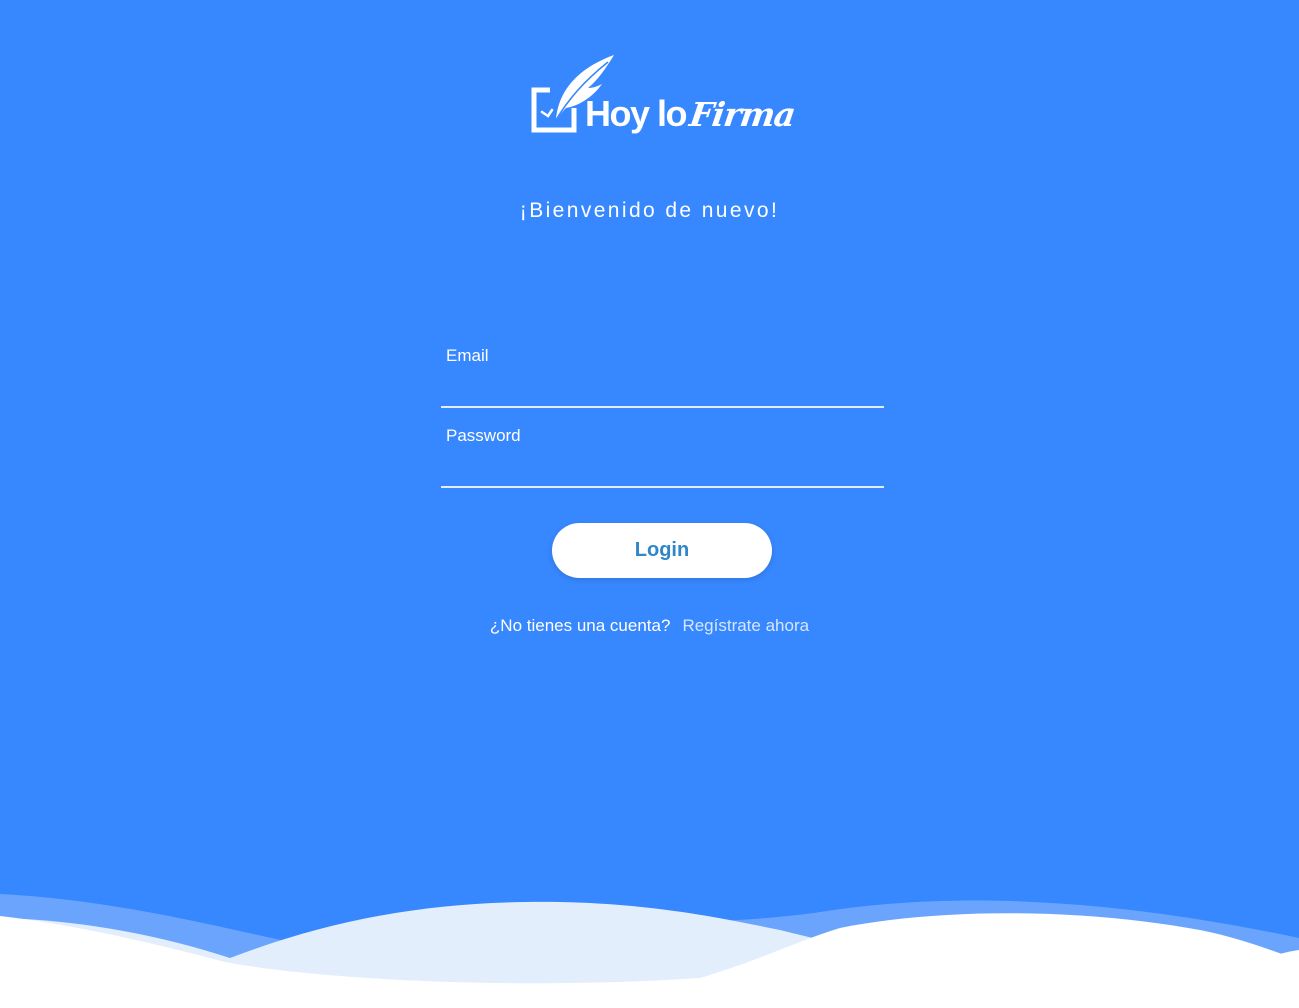 Image resolution: width=1299 pixels, height=1008 pixels. What do you see at coordinates (742, 114) in the screenshot?
I see `brand-name-firma: Firma` at bounding box center [742, 114].